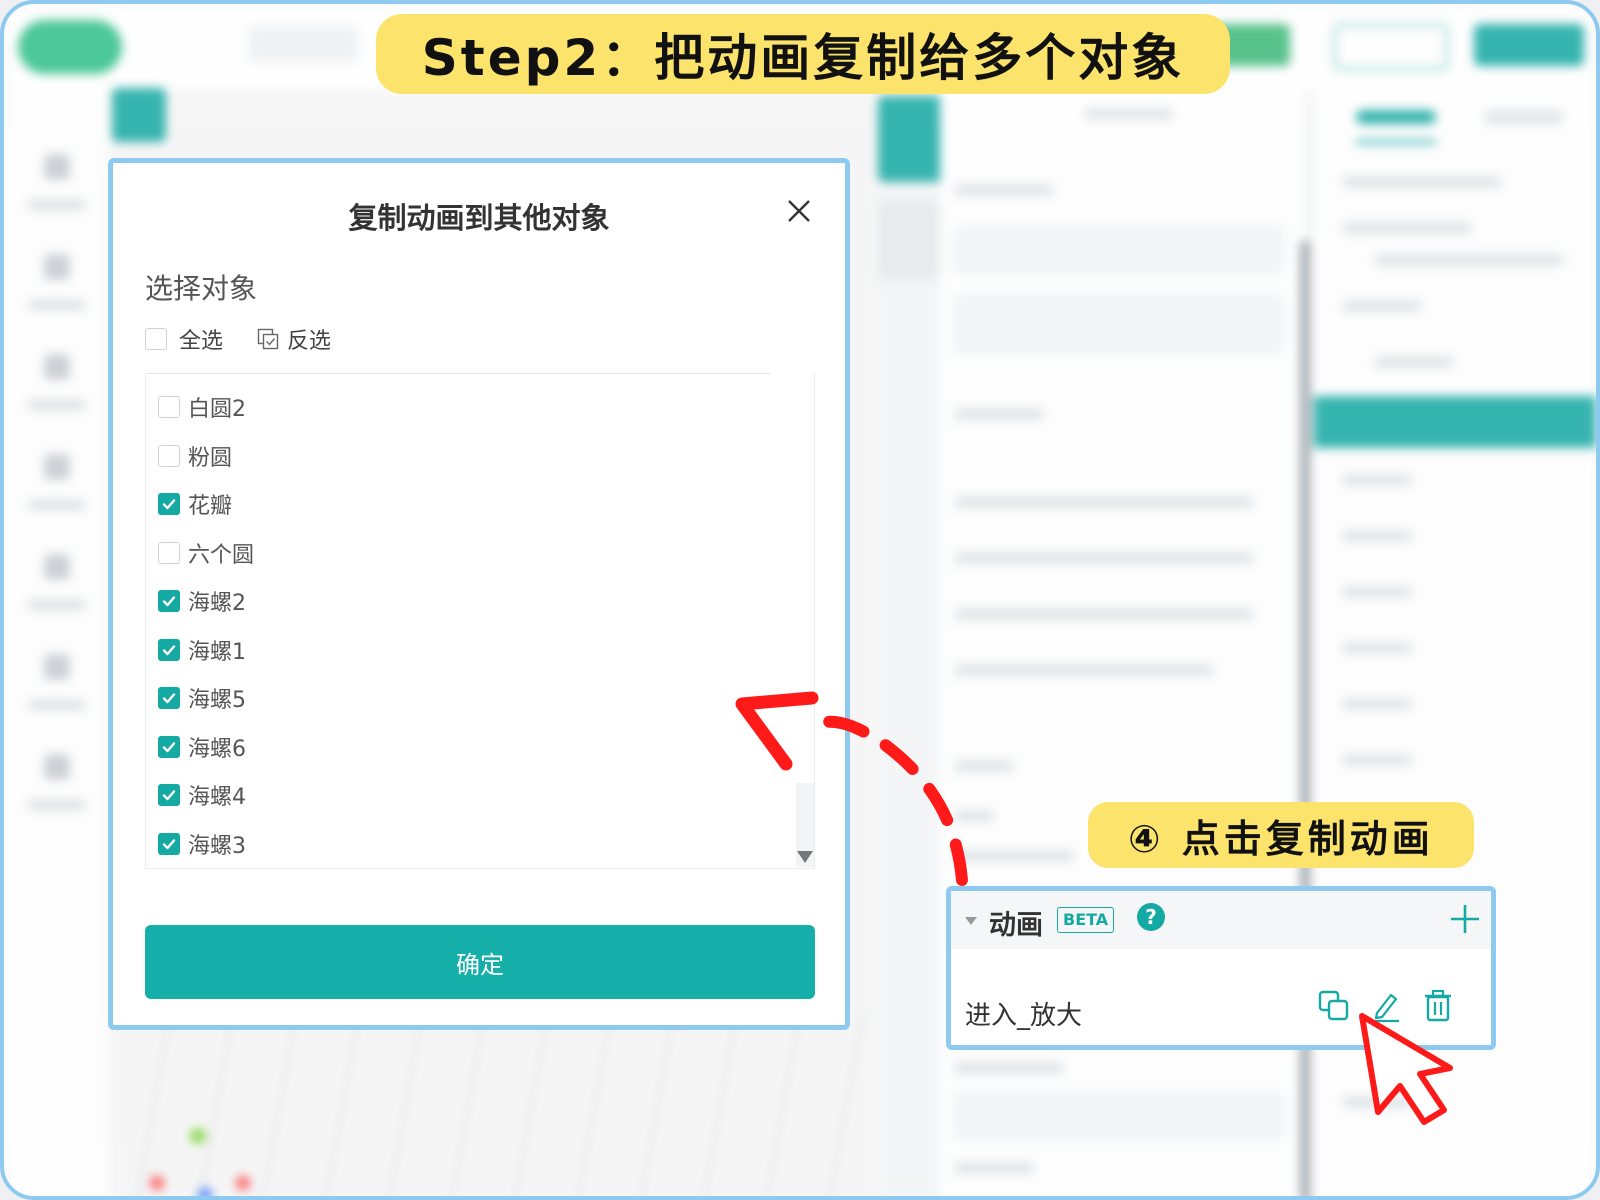 Image resolution: width=1600 pixels, height=1200 pixels. Describe the element at coordinates (217, 846) in the screenshot. I see `list-item-label: 海螺3` at that location.